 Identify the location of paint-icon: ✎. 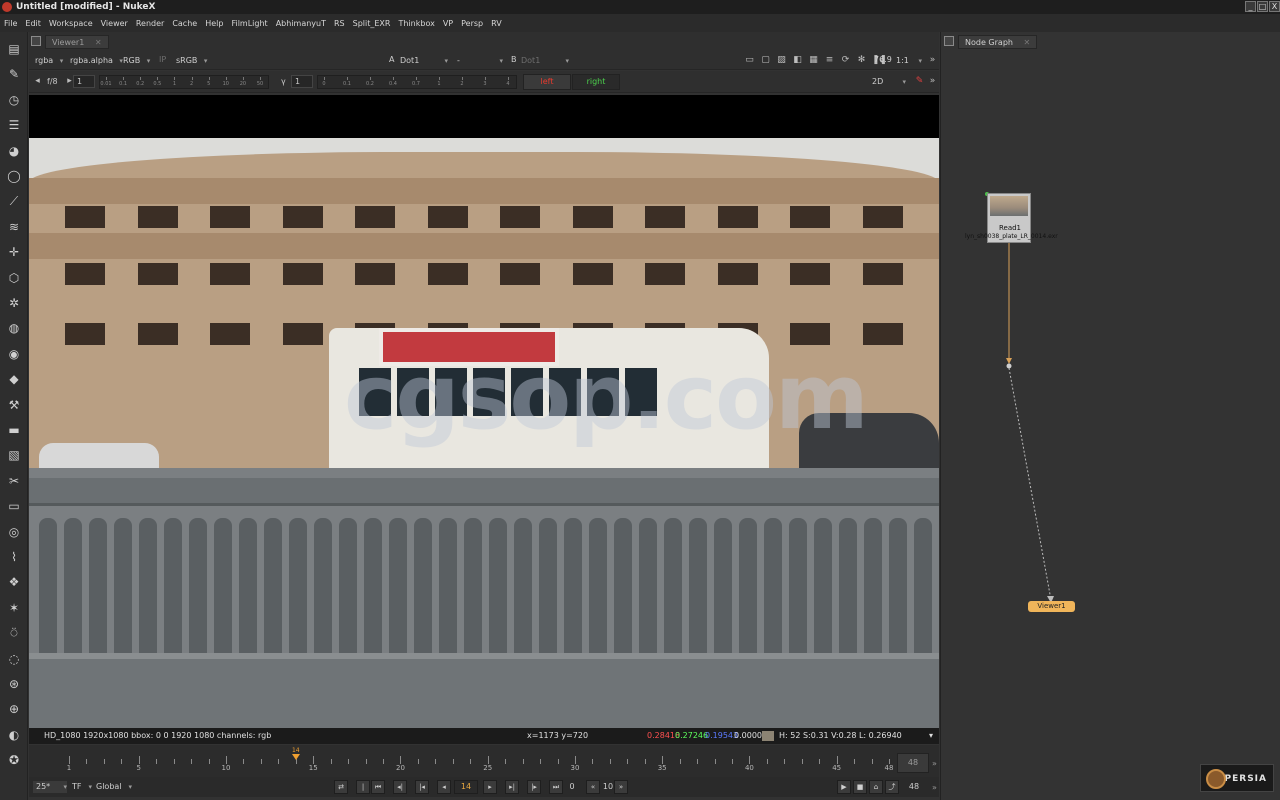
(919, 81).